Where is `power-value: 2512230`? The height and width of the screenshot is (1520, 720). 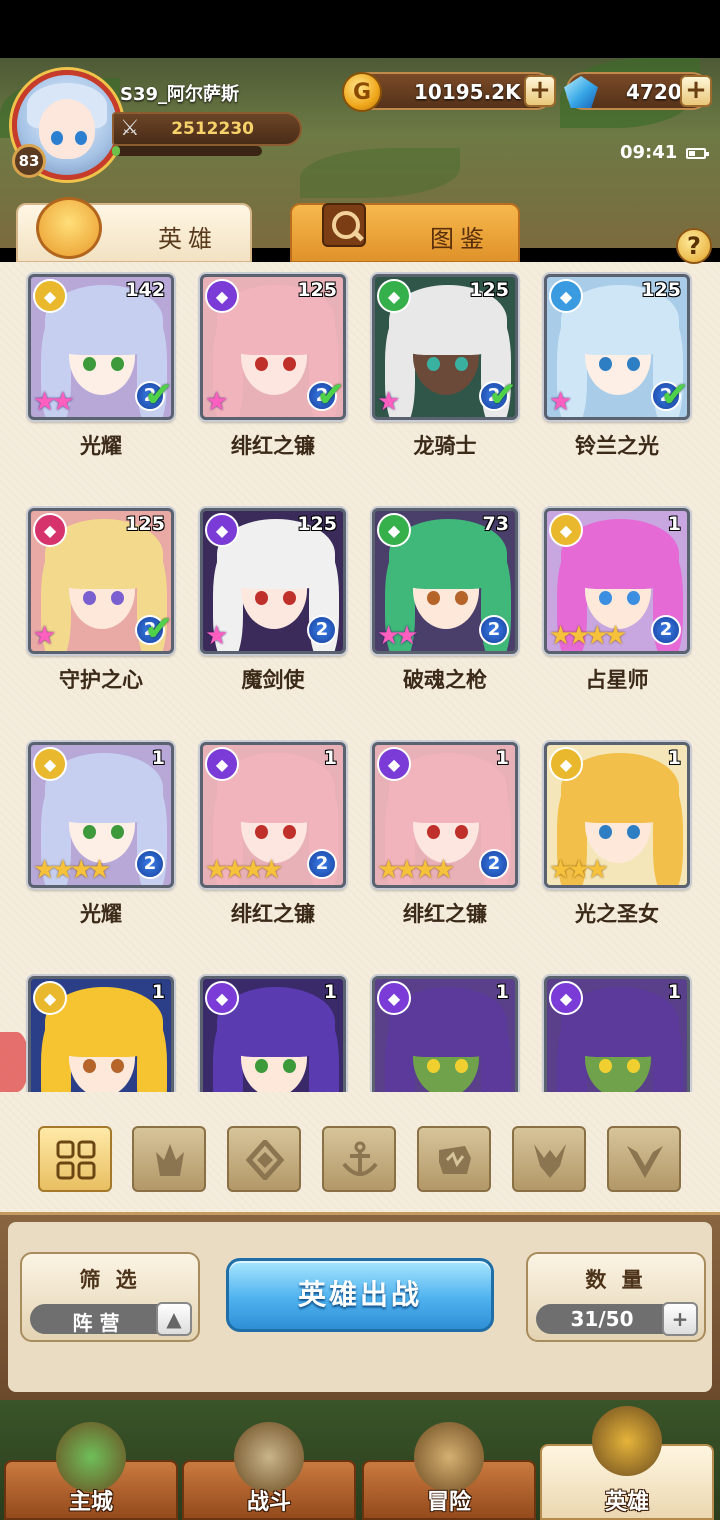 power-value: 2512230 is located at coordinates (212, 129).